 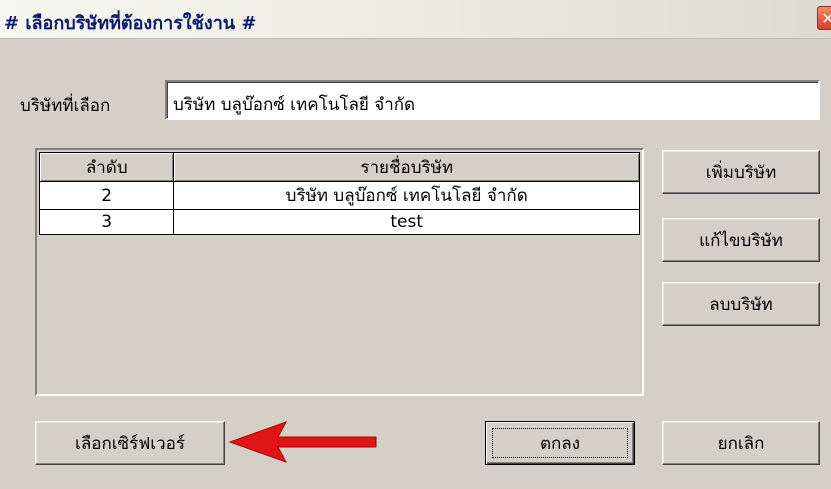 What do you see at coordinates (65, 106) in the screenshot?
I see `selected-company-label: บริษัทที่เลือก` at bounding box center [65, 106].